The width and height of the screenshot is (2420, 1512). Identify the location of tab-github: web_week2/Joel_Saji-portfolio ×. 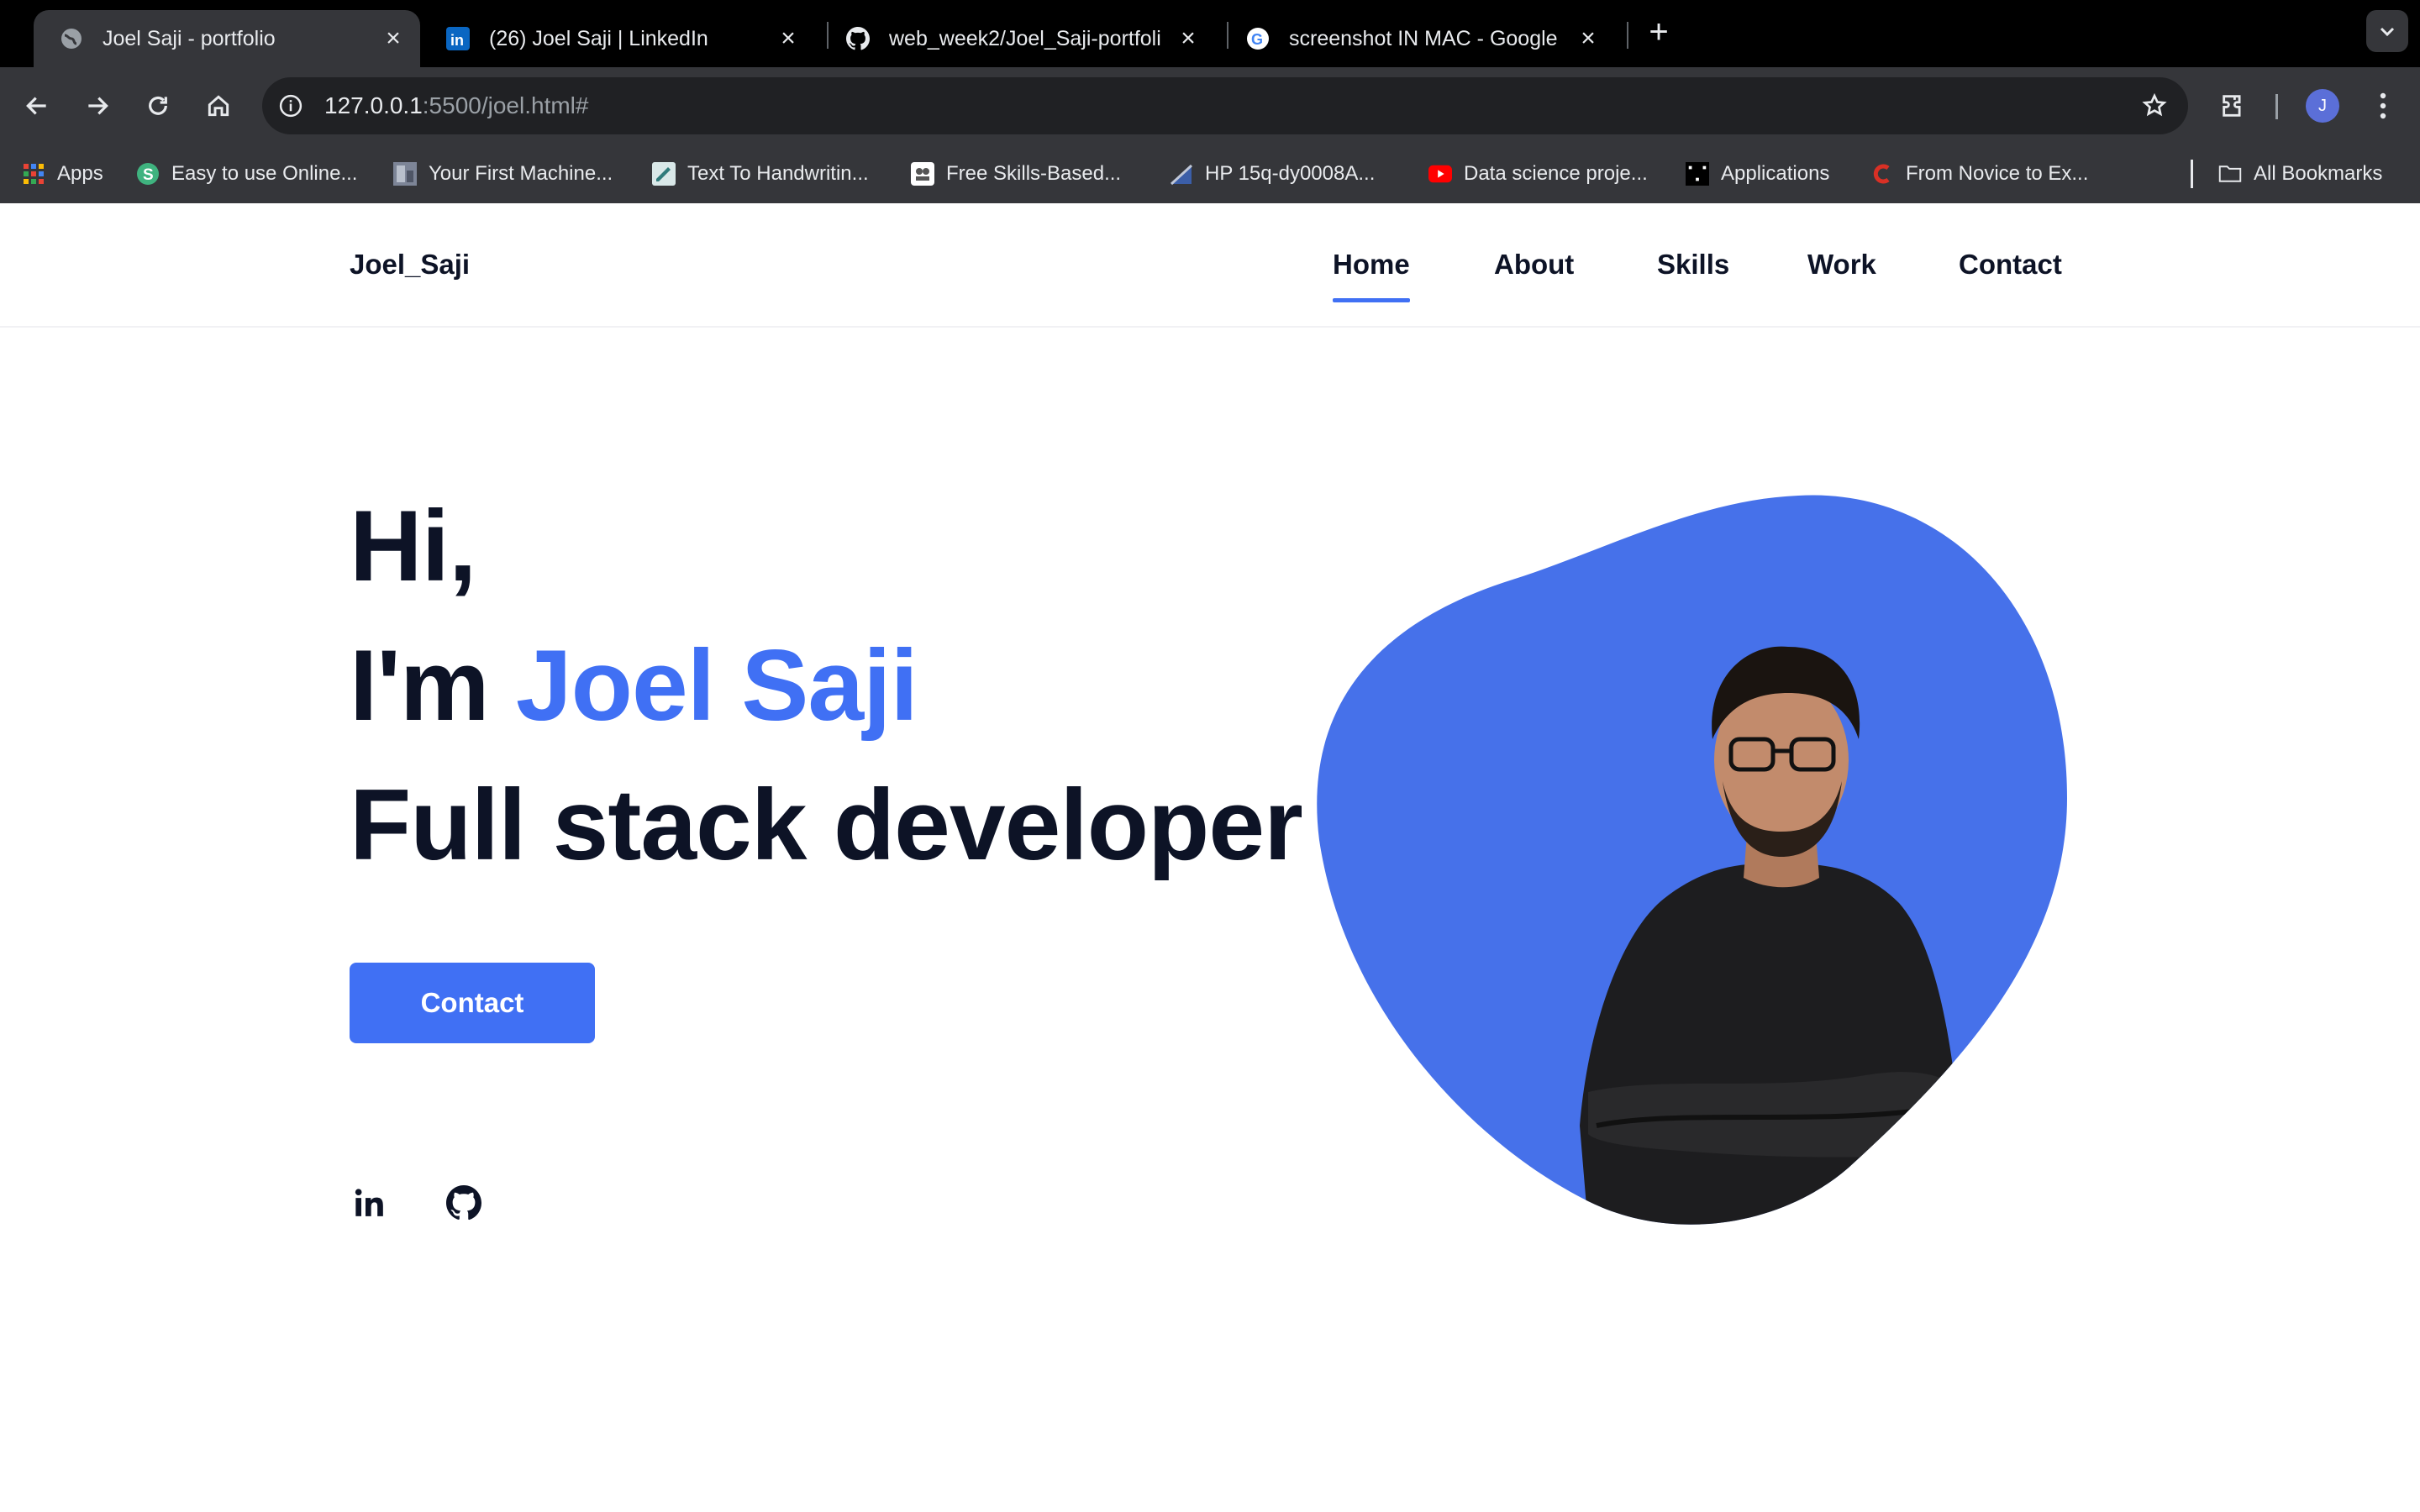
(1018, 38).